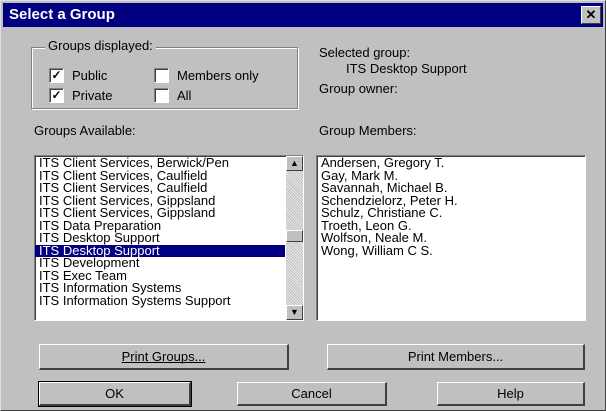 The height and width of the screenshot is (411, 606). I want to click on title-bar: Select a Group ✕, so click(303, 15).